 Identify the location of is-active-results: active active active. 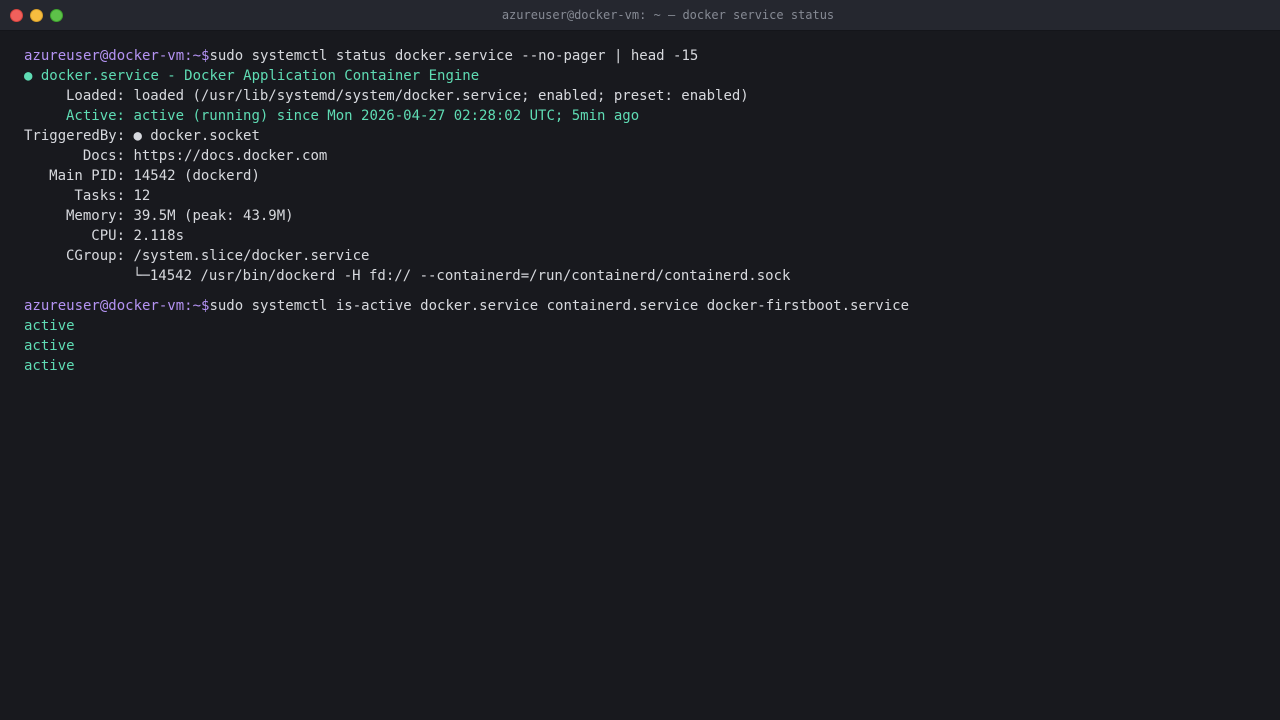
(644, 346).